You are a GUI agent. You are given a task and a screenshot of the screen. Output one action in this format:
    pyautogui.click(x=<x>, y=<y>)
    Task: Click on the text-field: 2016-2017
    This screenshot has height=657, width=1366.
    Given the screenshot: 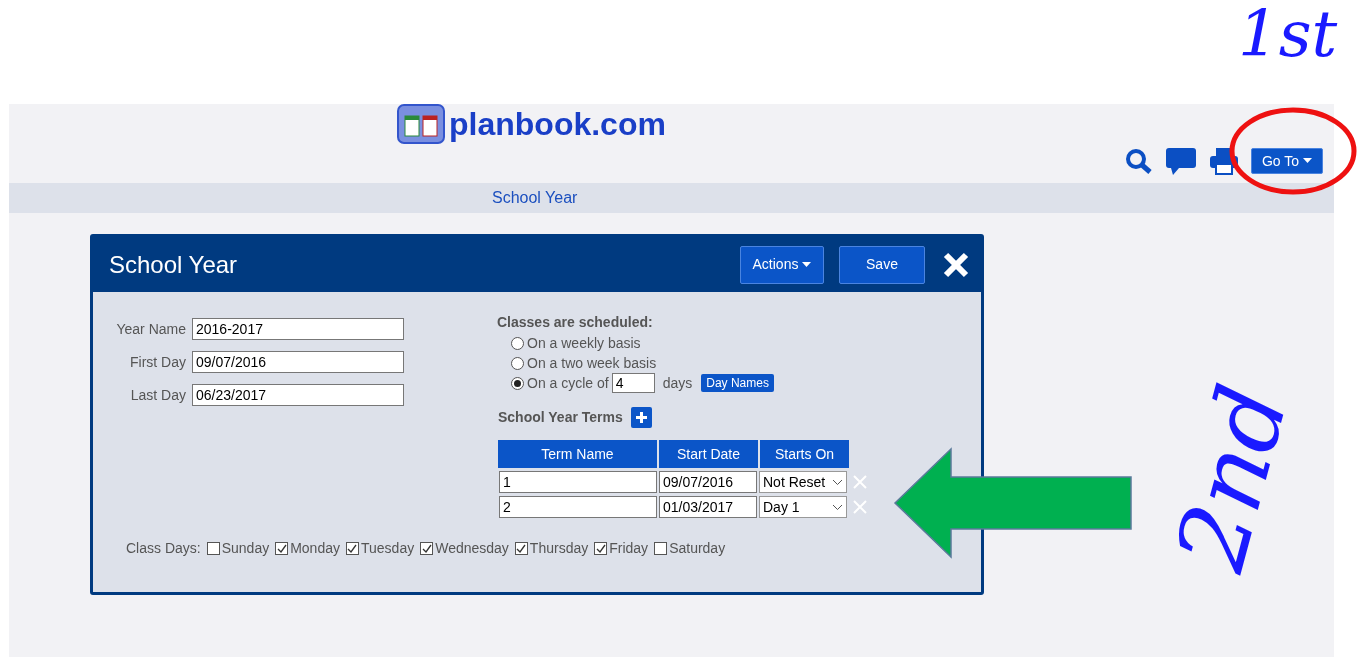 What is the action you would take?
    pyautogui.click(x=298, y=329)
    